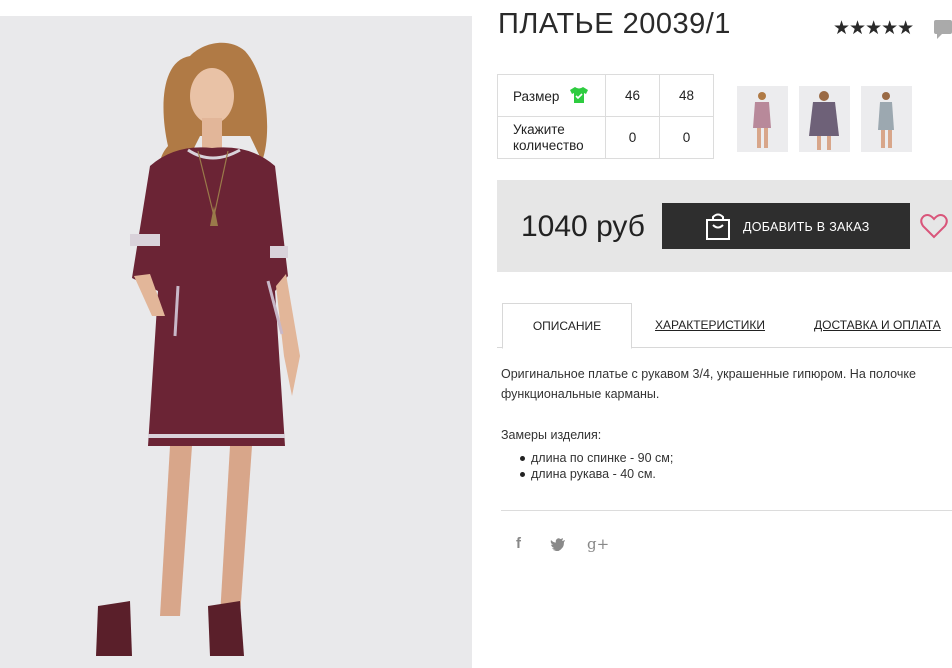 This screenshot has width=952, height=668. Describe the element at coordinates (583, 226) in the screenshot. I see `price: 1040 руб` at that location.